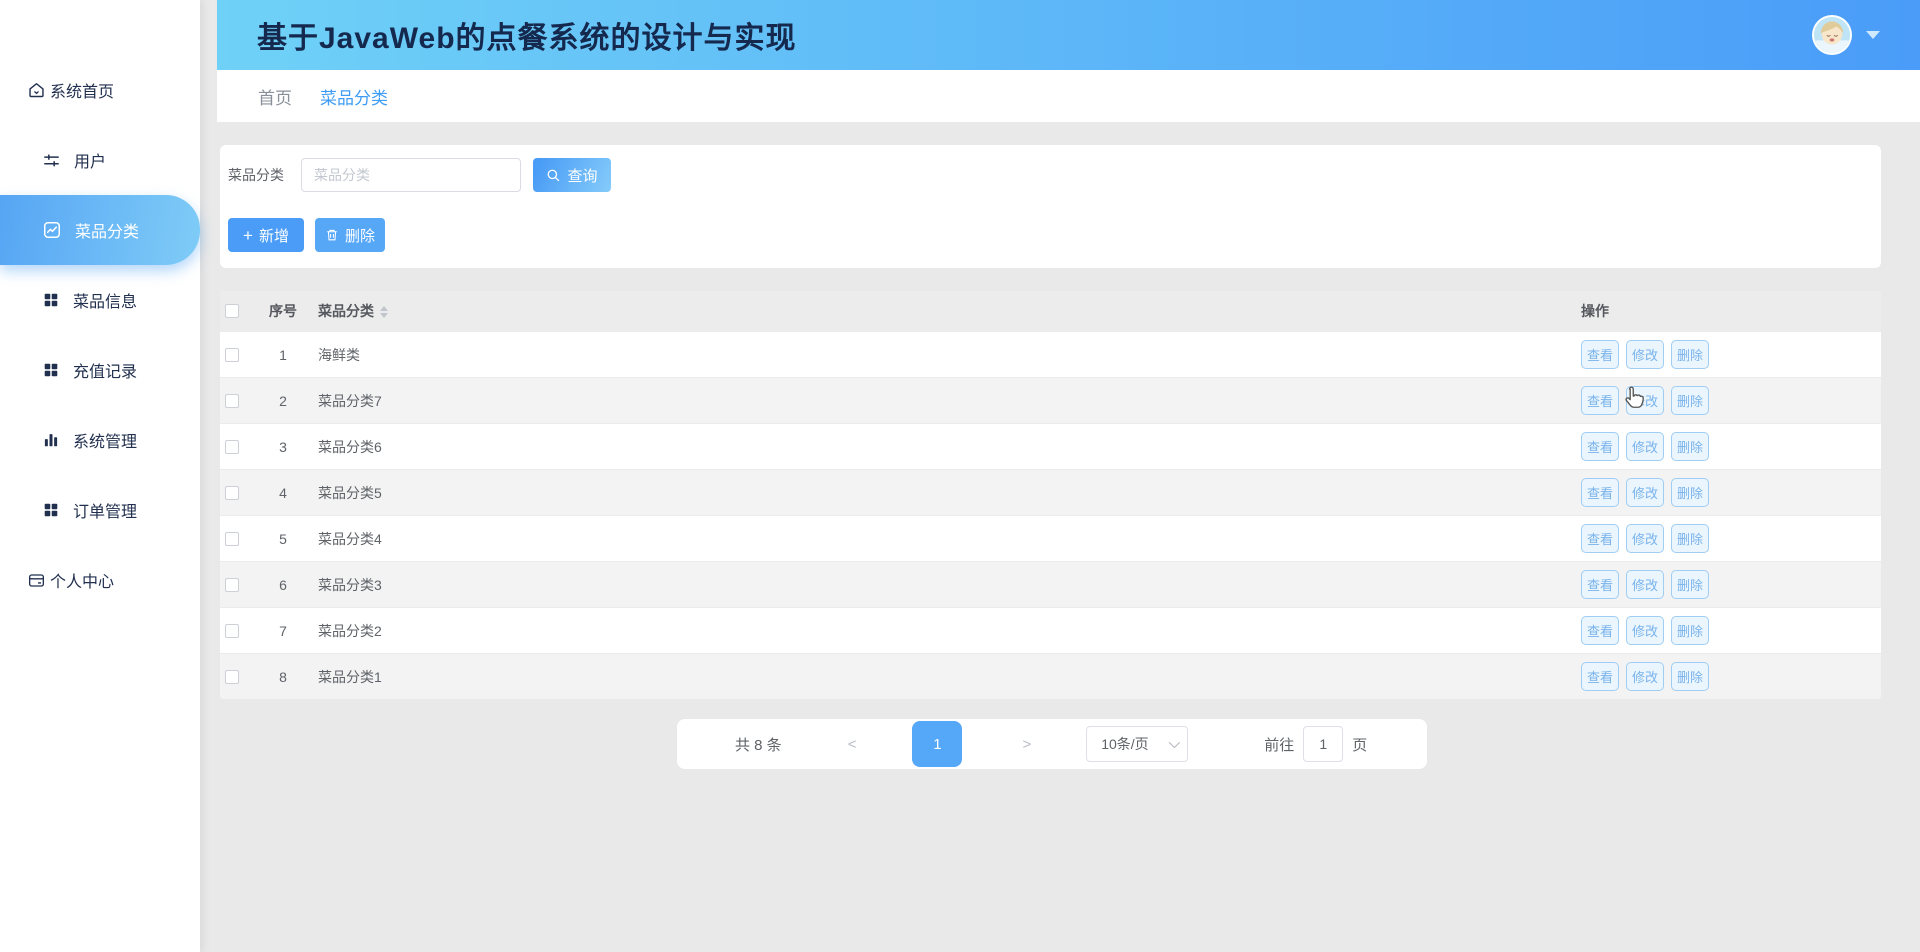 This screenshot has width=1920, height=952. What do you see at coordinates (100, 370) in the screenshot?
I see `sidebar-item-recharge-log: 充值记录` at bounding box center [100, 370].